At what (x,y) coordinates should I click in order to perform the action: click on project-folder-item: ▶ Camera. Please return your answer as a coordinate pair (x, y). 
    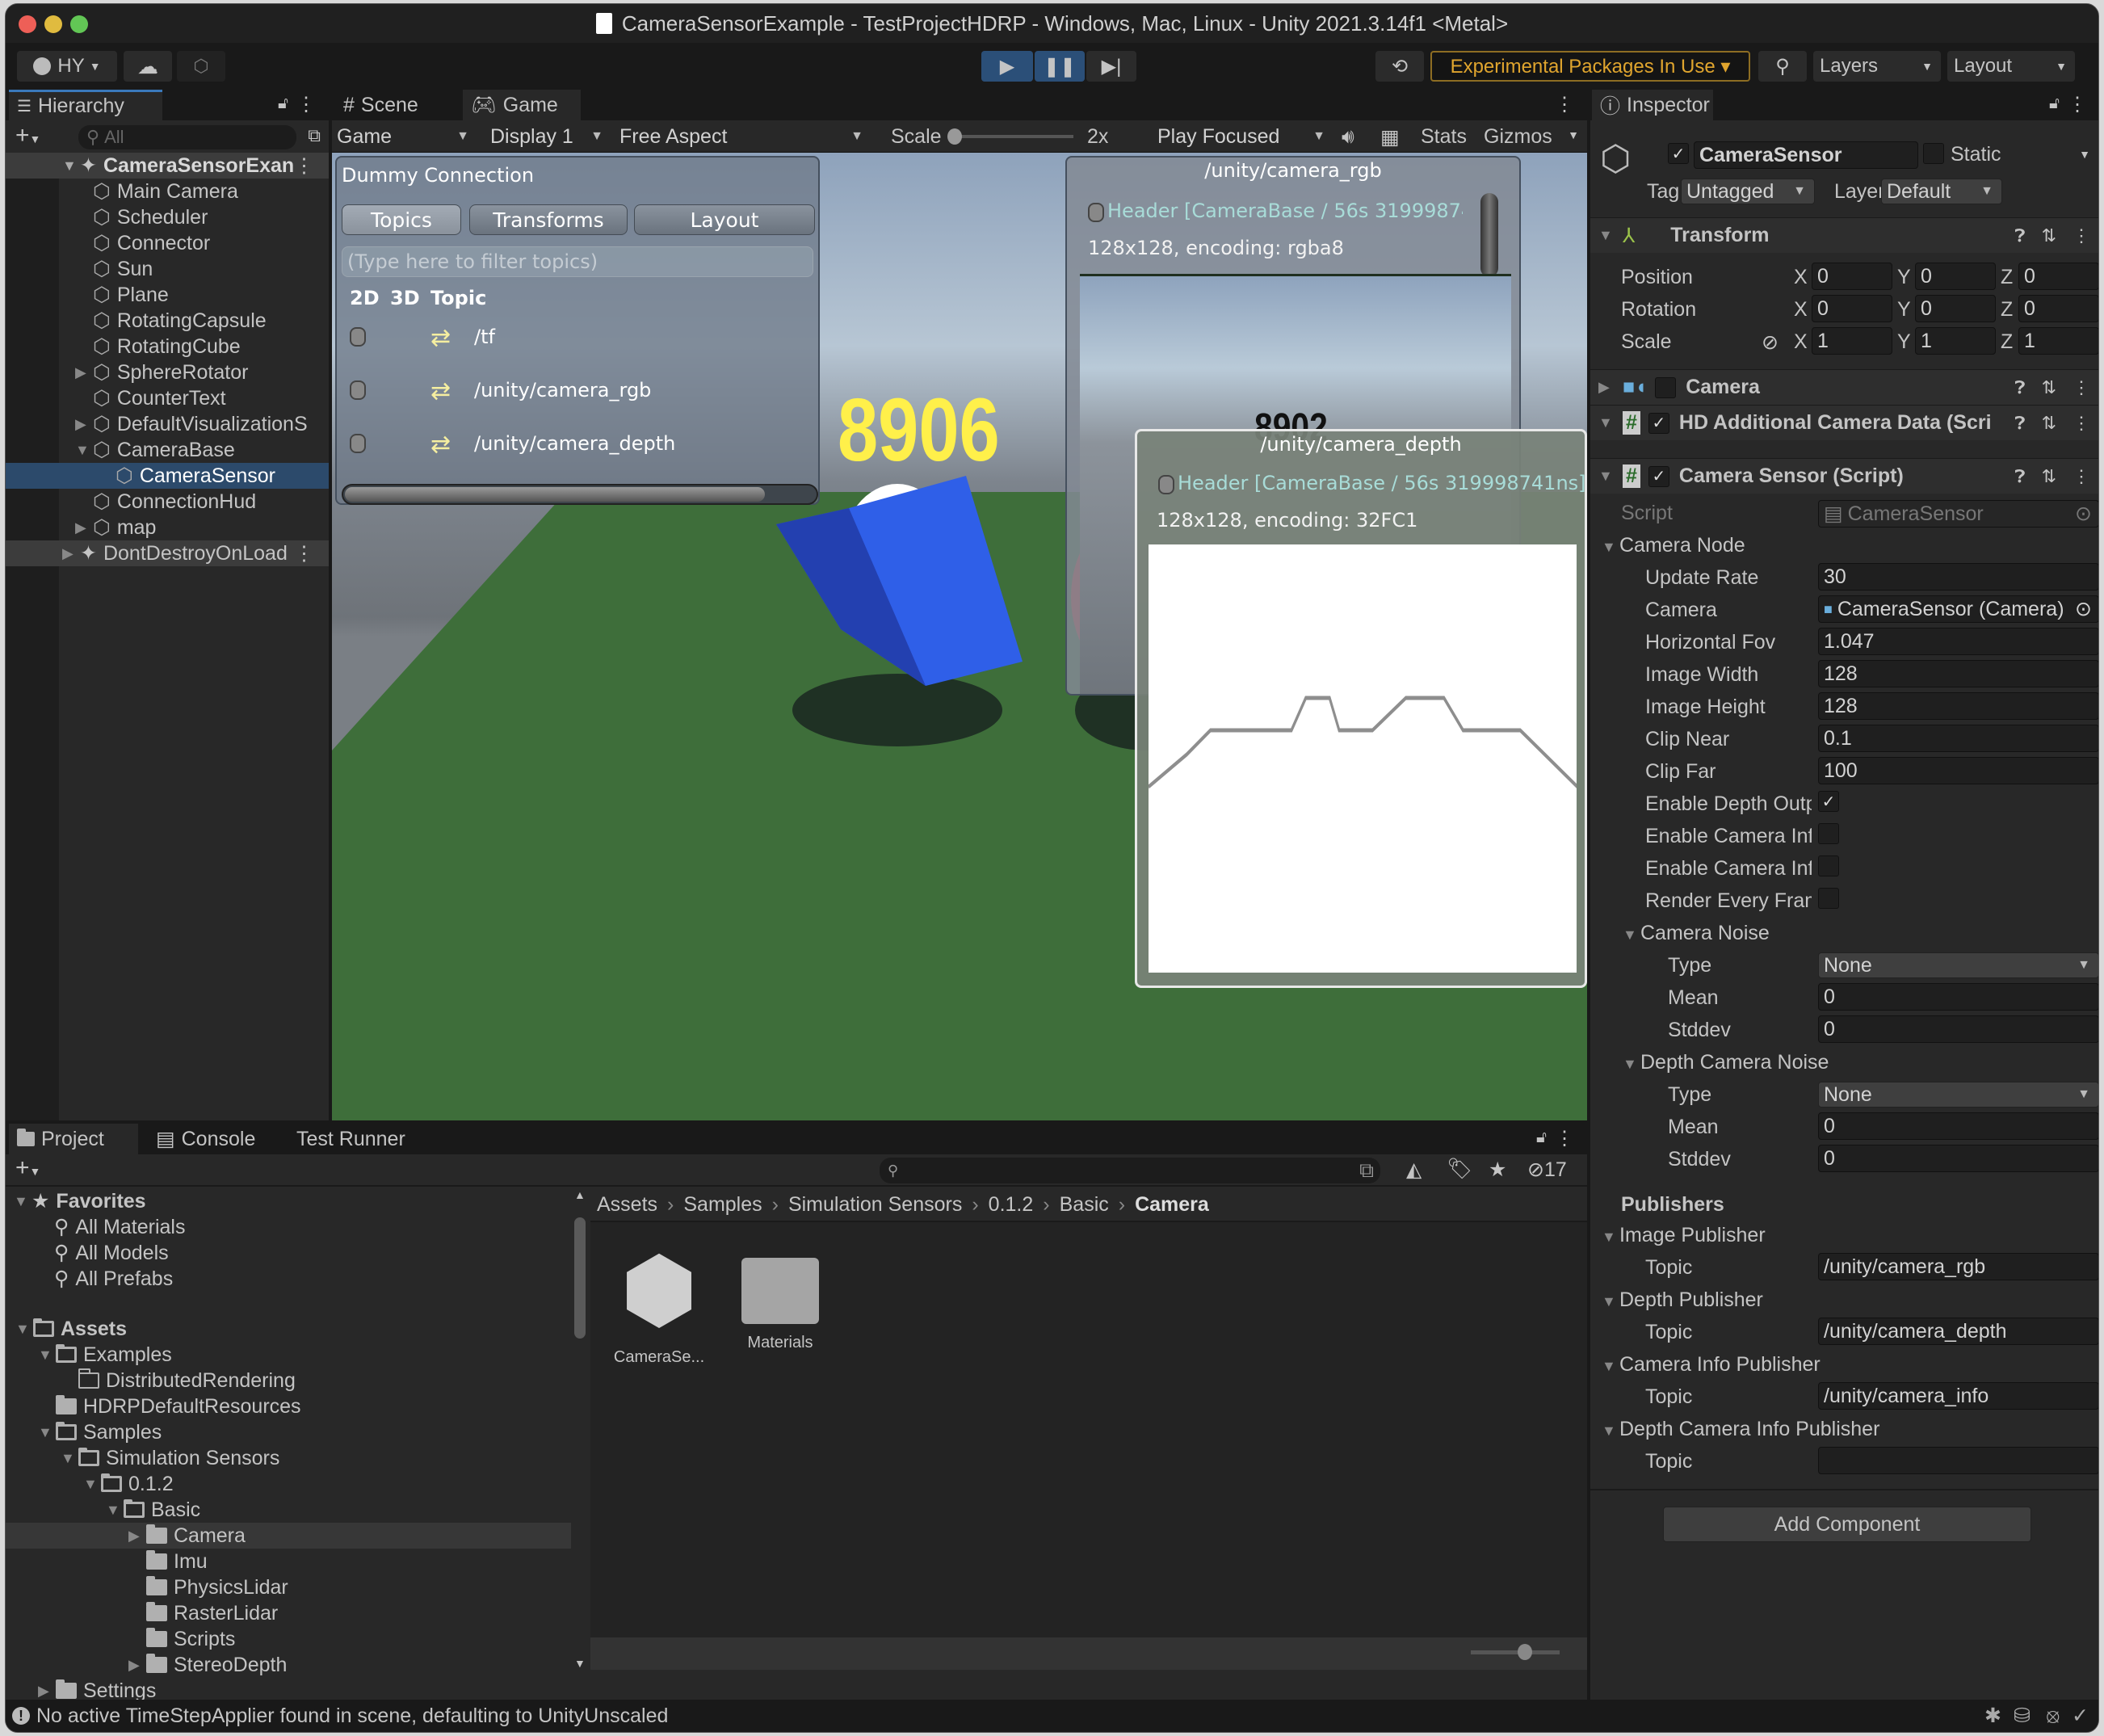
    Looking at the image, I should click on (288, 1536).